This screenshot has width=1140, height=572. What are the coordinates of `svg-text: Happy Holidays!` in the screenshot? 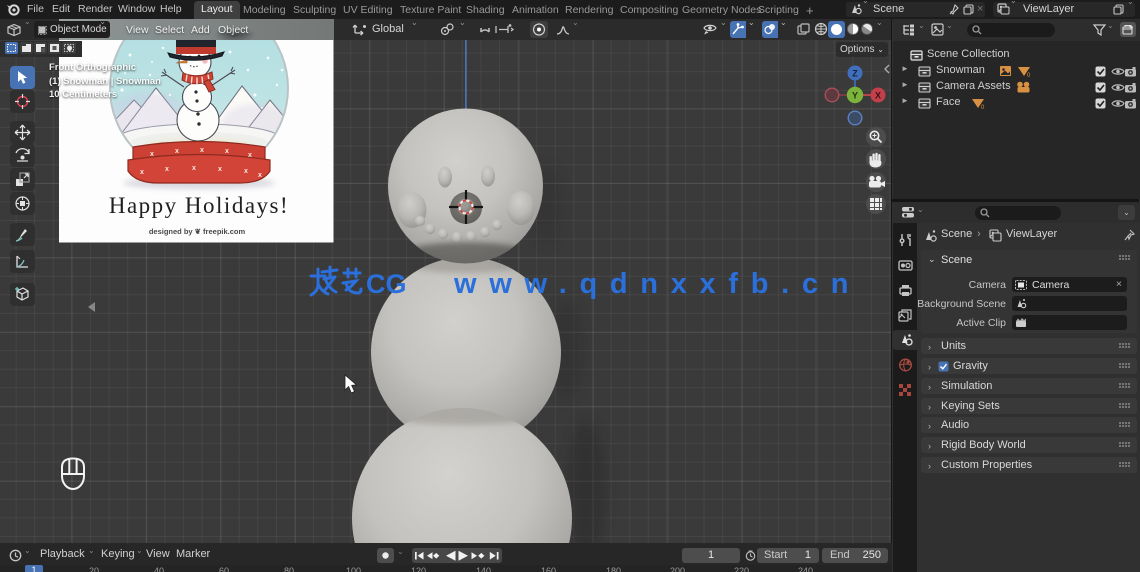 It's located at (199, 205).